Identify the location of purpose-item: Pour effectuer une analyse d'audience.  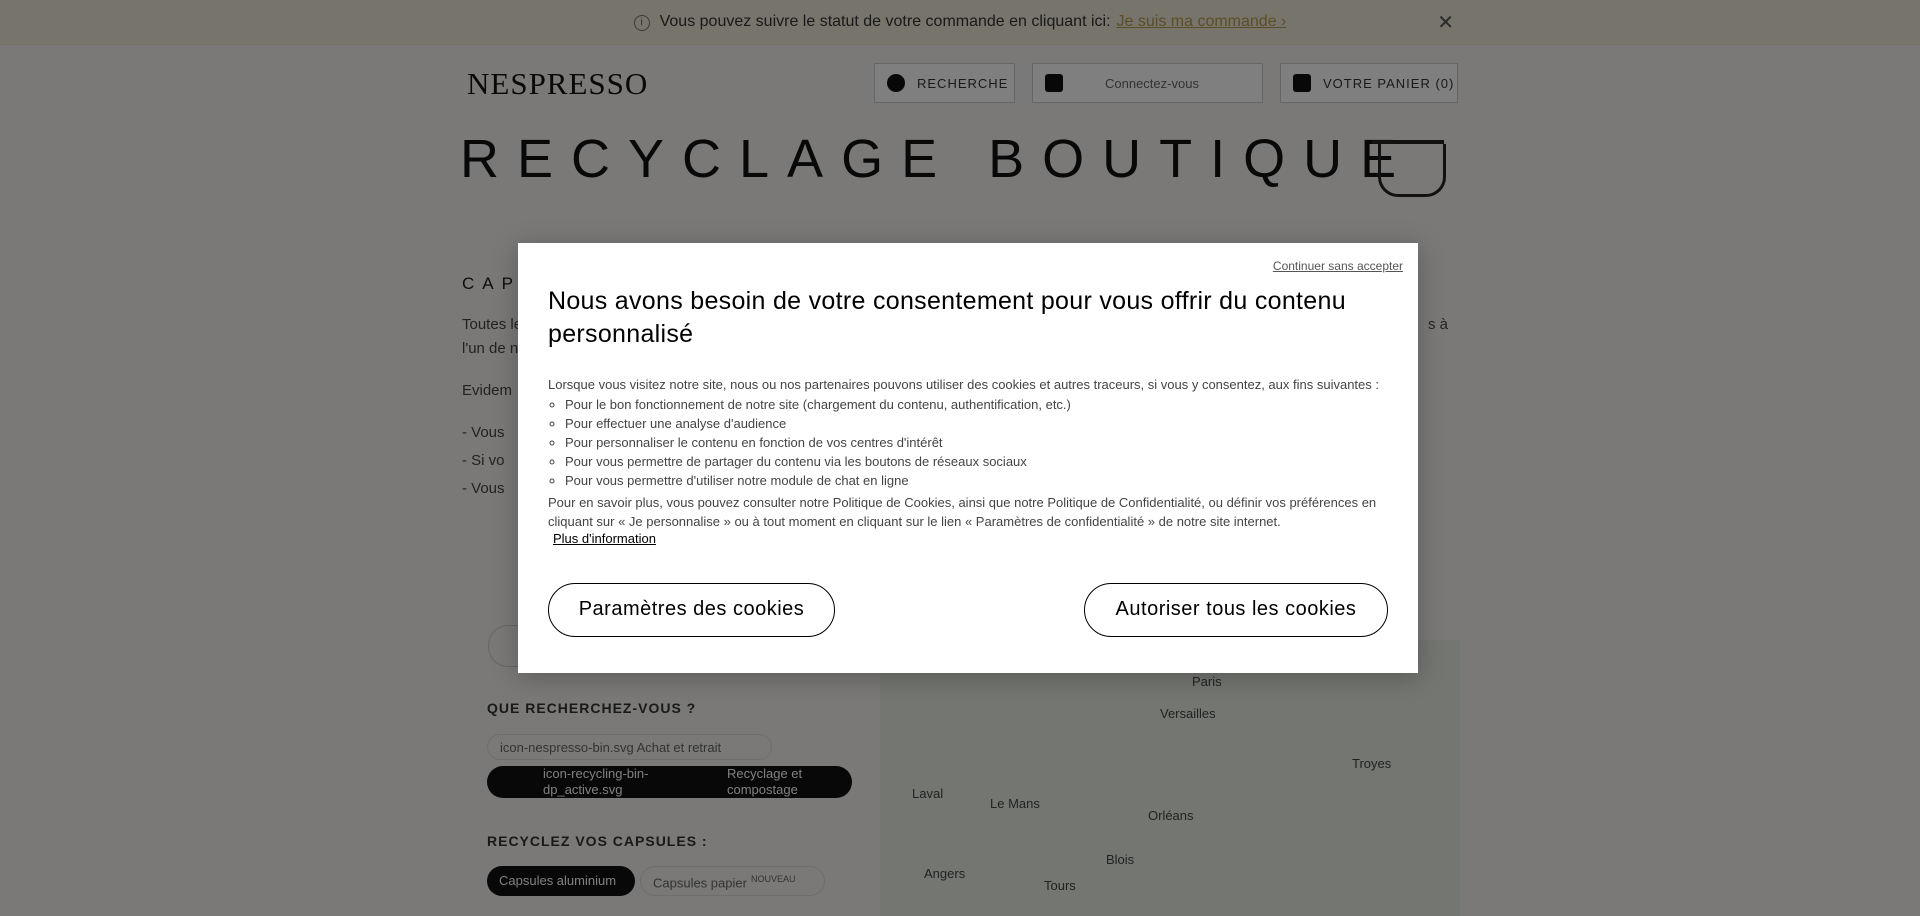
(818, 423).